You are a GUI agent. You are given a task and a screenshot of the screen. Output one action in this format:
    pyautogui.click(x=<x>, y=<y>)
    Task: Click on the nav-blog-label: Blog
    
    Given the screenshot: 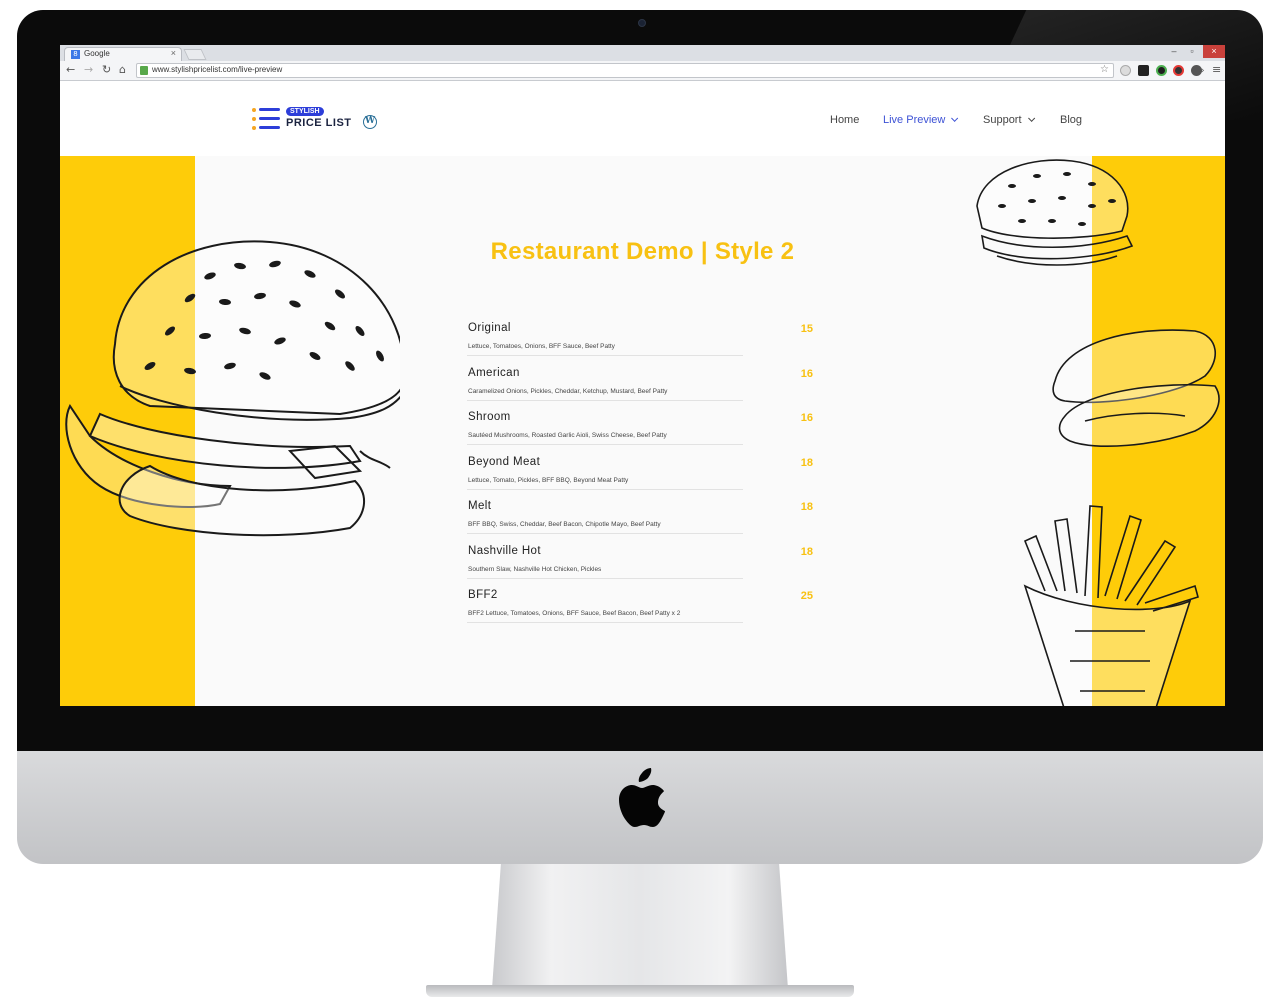 What is the action you would take?
    pyautogui.click(x=1071, y=120)
    